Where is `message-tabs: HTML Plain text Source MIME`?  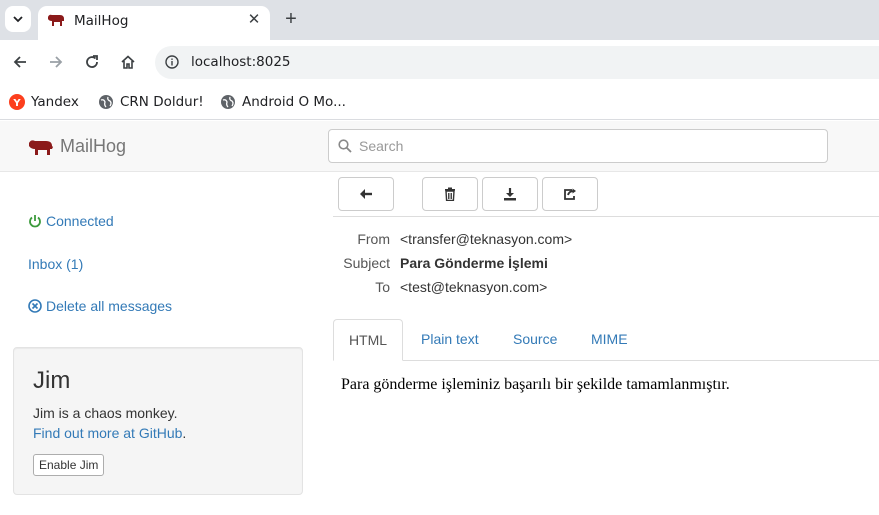
message-tabs: HTML Plain text Source MIME is located at coordinates (606, 340).